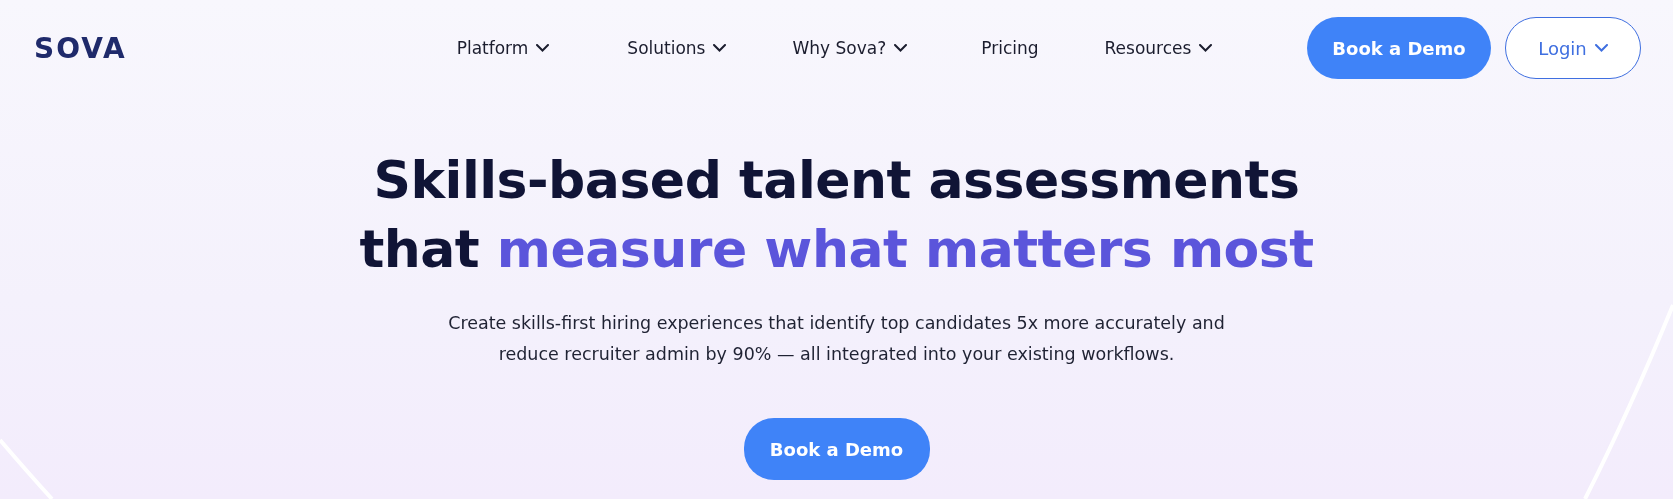  Describe the element at coordinates (1573, 48) in the screenshot. I see `login-button: Login` at that location.